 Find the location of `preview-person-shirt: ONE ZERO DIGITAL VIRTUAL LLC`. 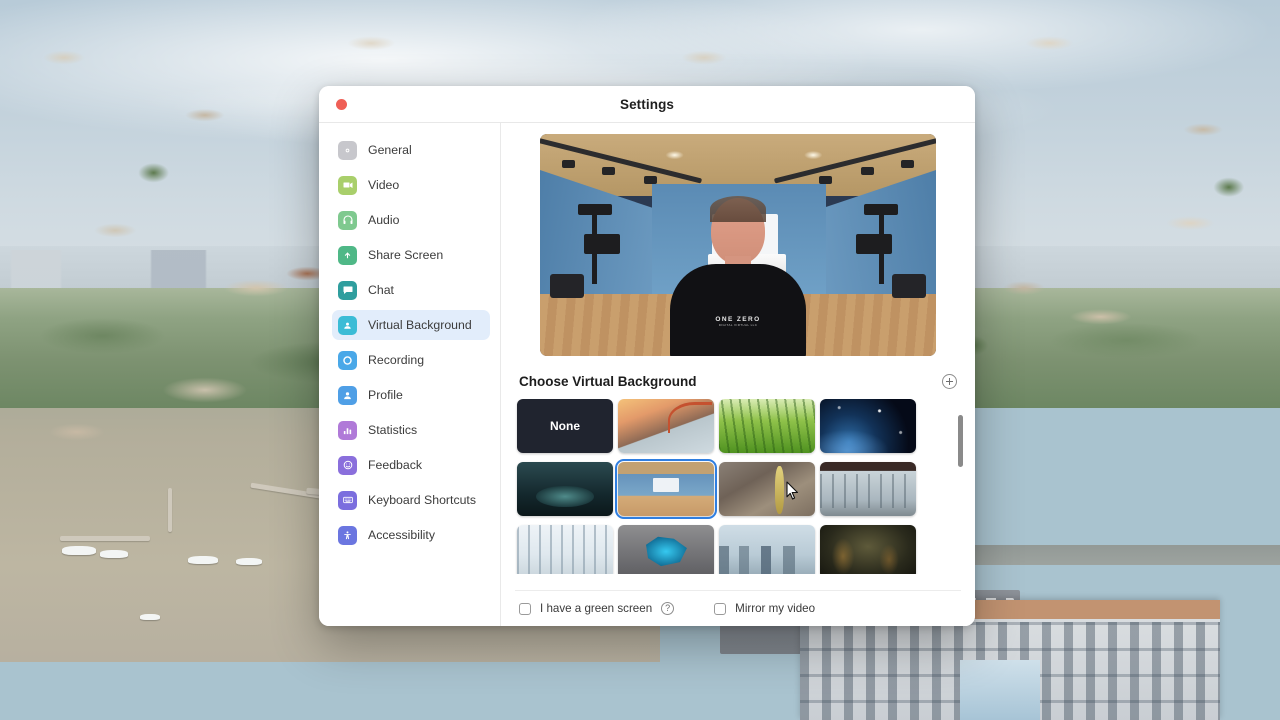

preview-person-shirt: ONE ZERO DIGITAL VIRTUAL LLC is located at coordinates (738, 310).